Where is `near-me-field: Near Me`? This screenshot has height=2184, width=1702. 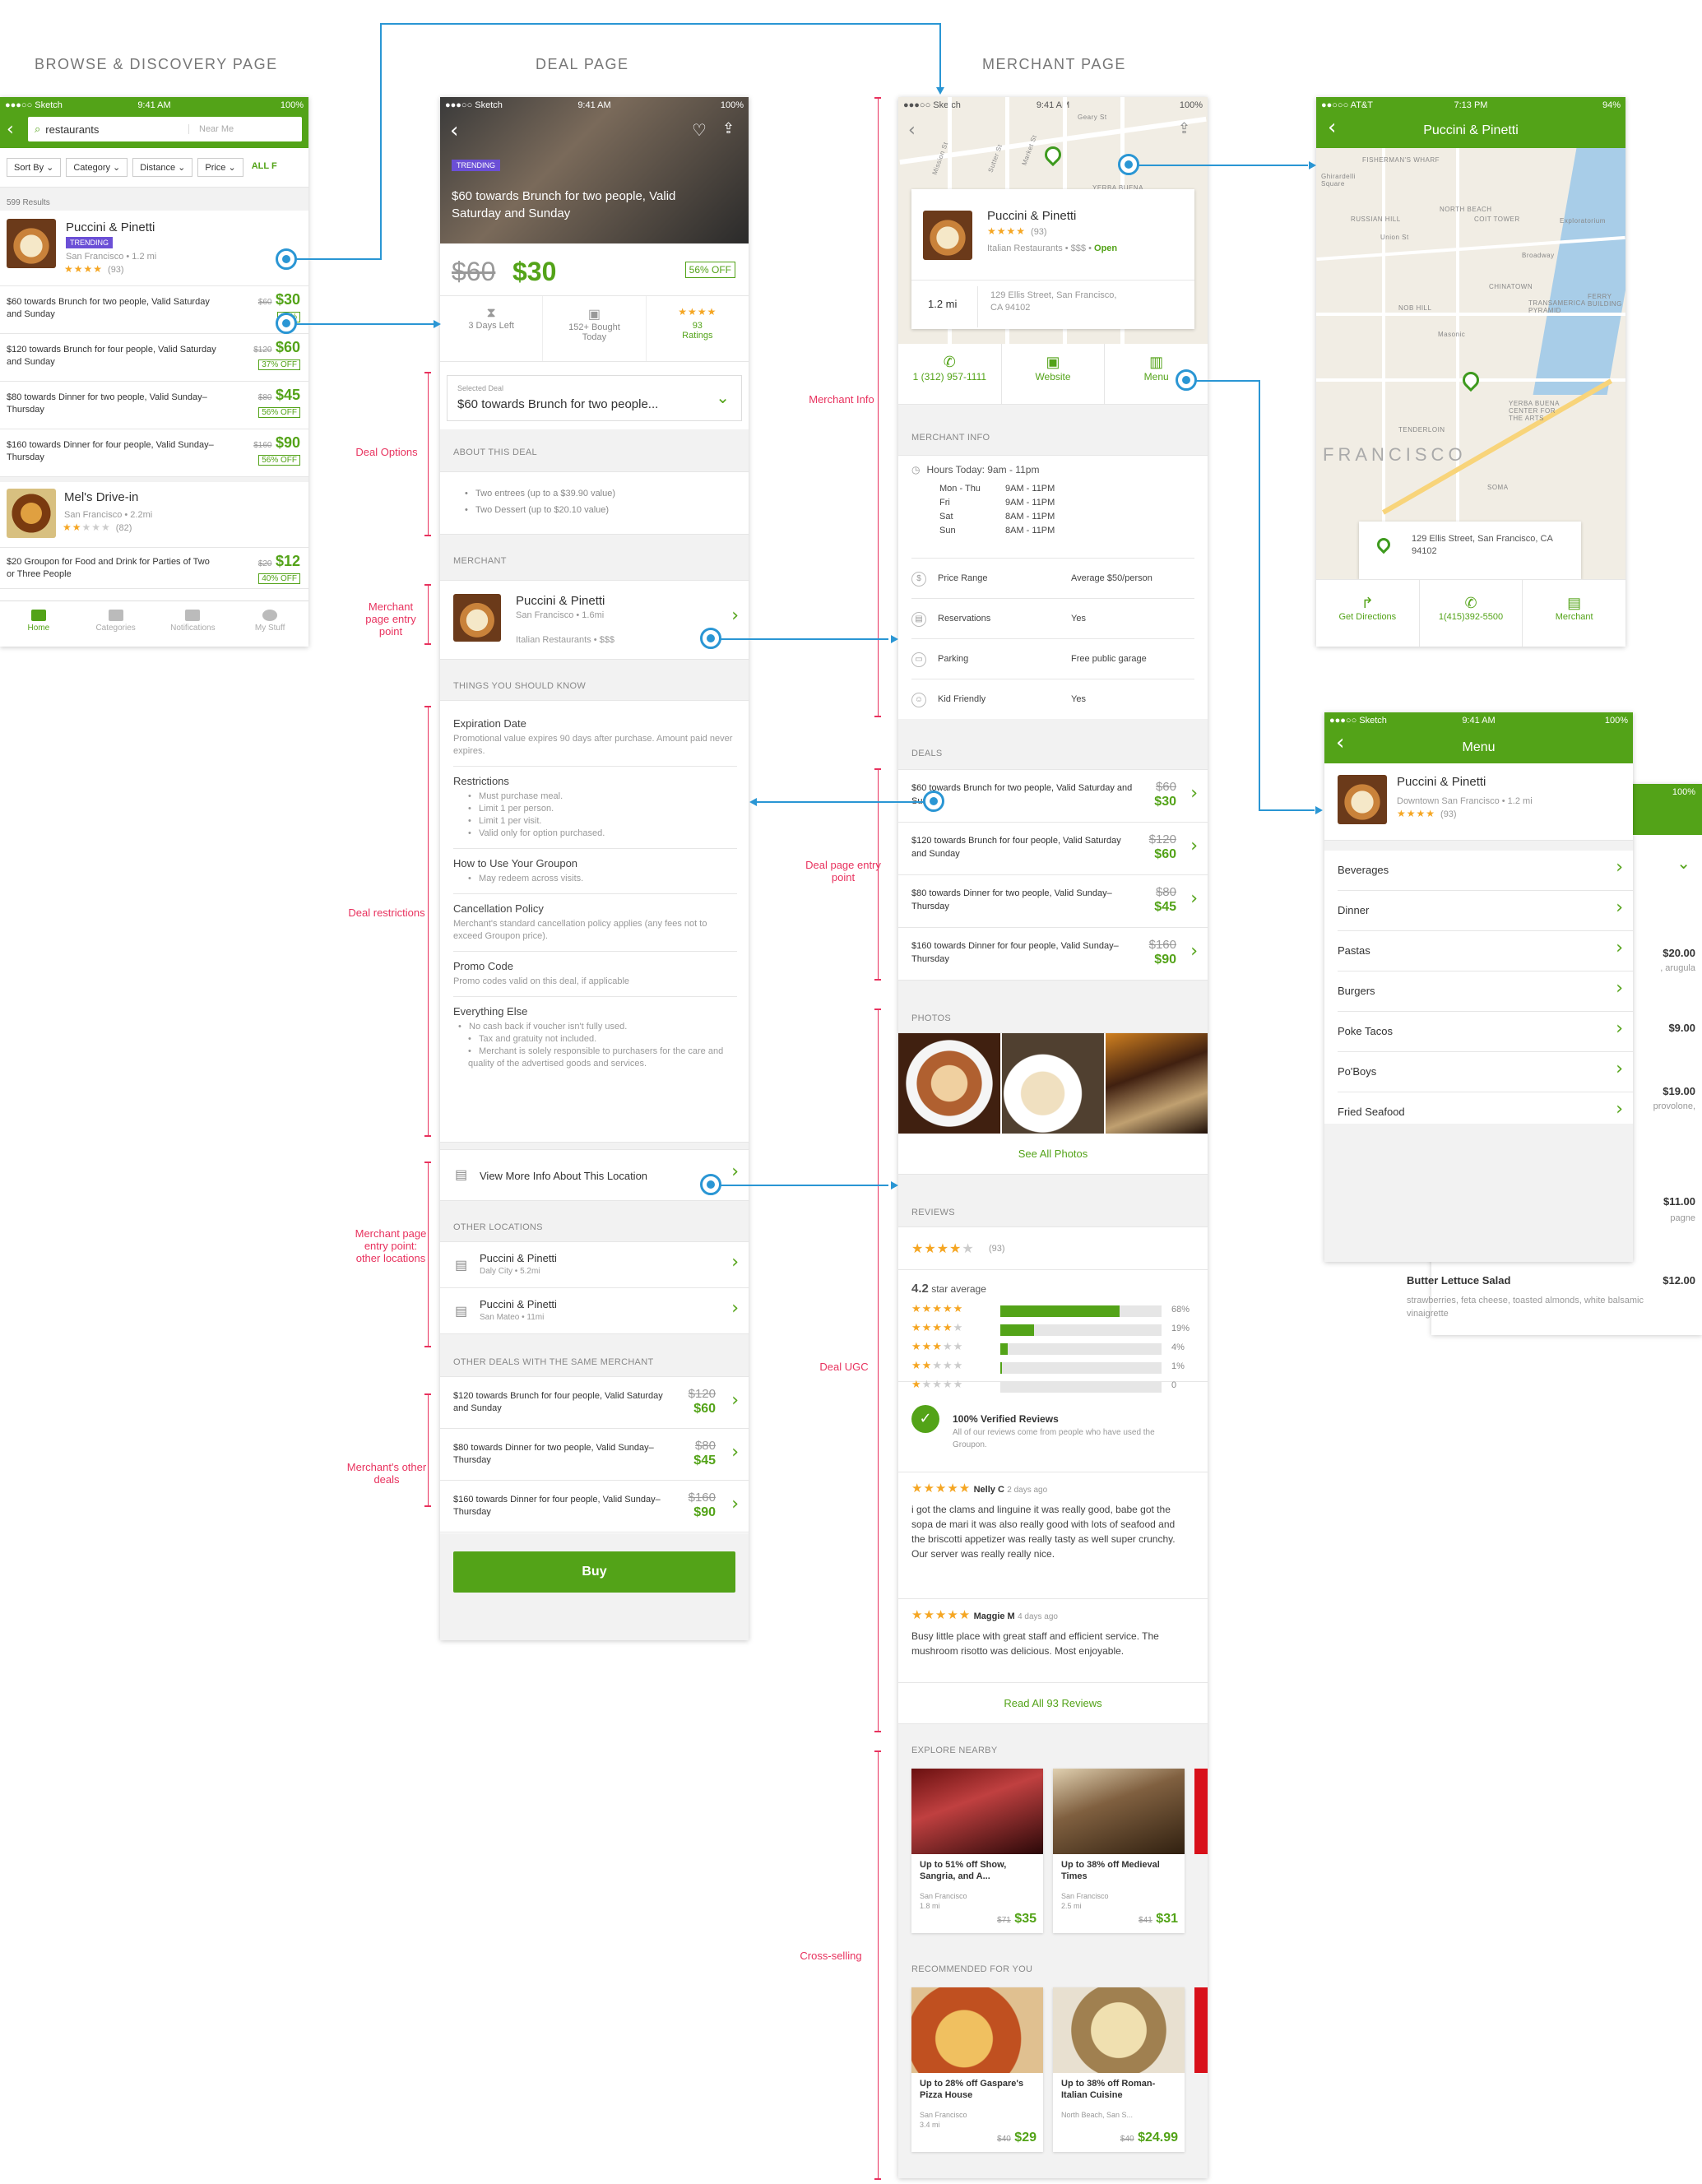 near-me-field: Near Me is located at coordinates (241, 129).